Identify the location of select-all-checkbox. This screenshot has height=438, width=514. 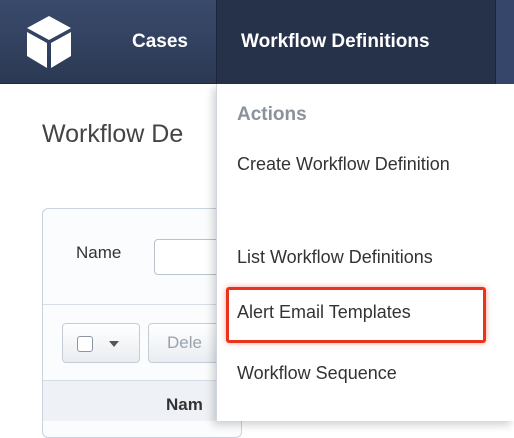
(85, 344).